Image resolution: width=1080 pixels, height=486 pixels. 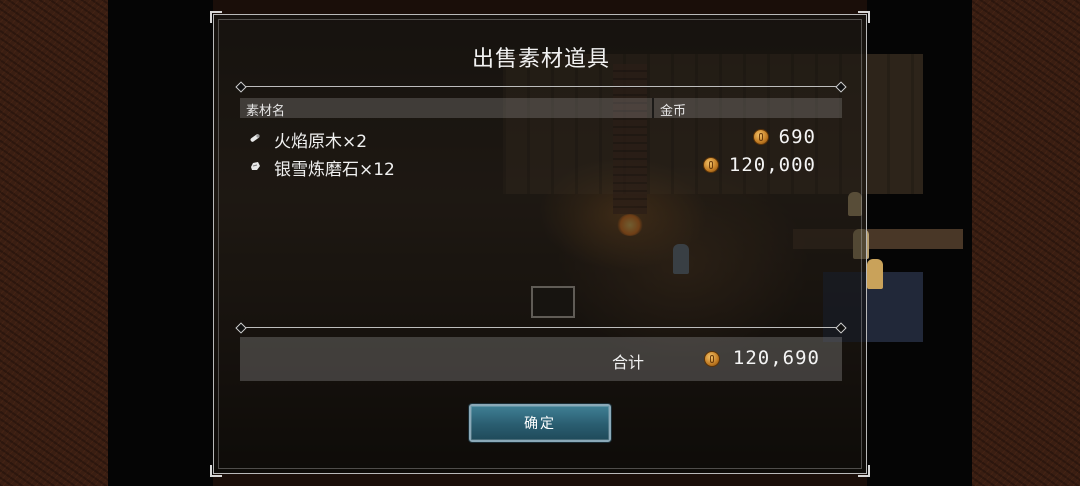 What do you see at coordinates (541, 359) in the screenshot?
I see `total-bar: 合计 120,690` at bounding box center [541, 359].